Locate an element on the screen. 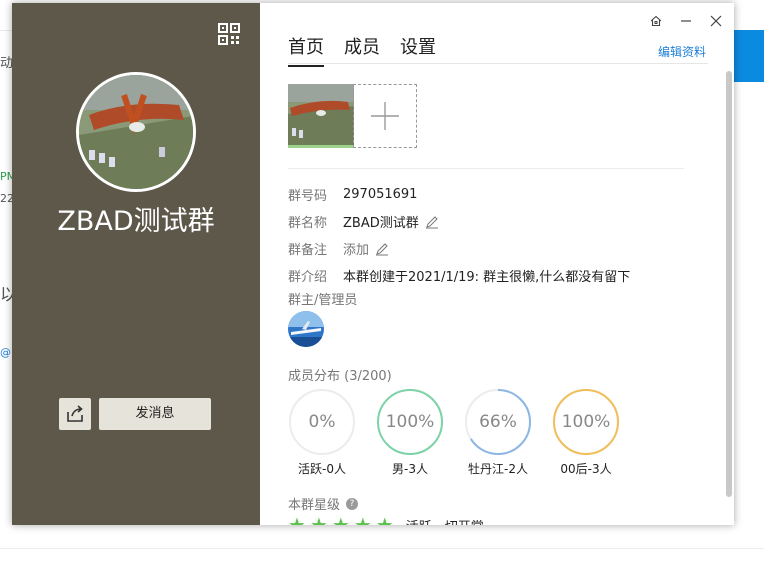 This screenshot has height=563, width=764. distribution-label: 00后-3人 is located at coordinates (586, 469).